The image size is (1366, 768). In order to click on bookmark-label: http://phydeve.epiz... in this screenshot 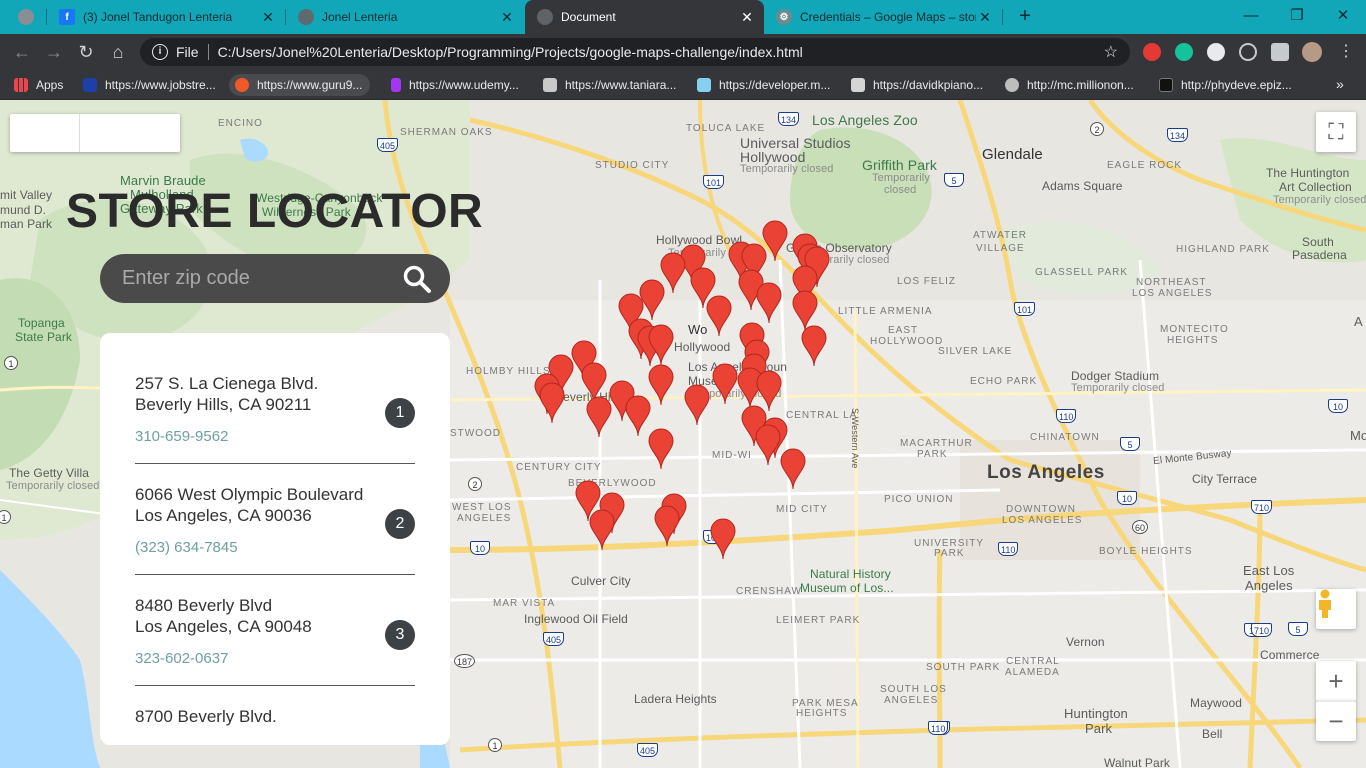, I will do `click(1236, 85)`.